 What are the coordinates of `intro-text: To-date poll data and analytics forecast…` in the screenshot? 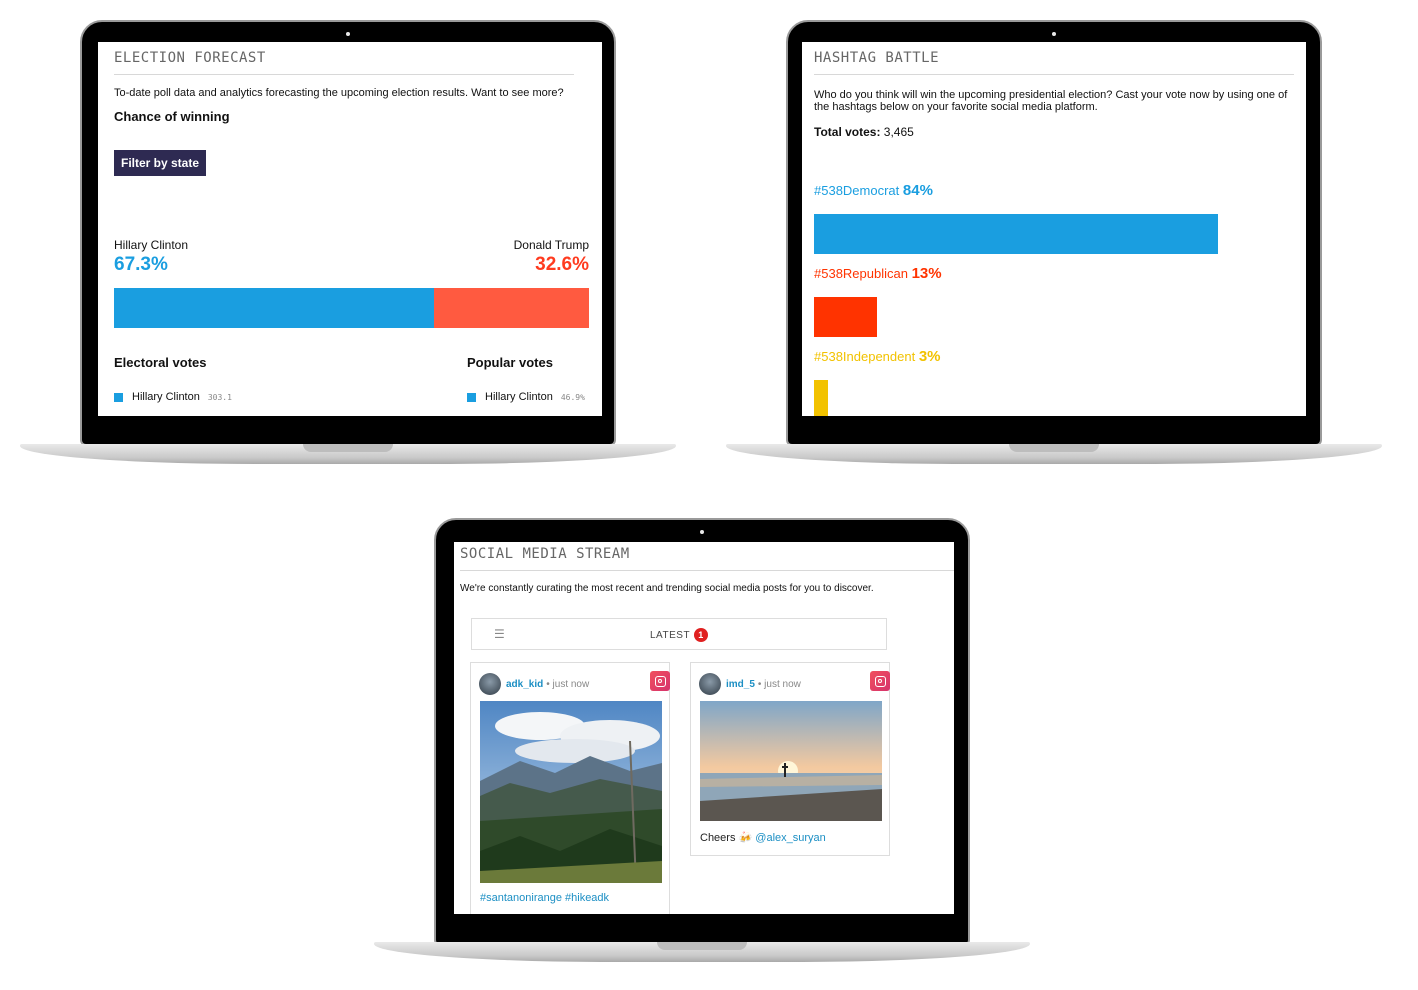 It's located at (339, 93).